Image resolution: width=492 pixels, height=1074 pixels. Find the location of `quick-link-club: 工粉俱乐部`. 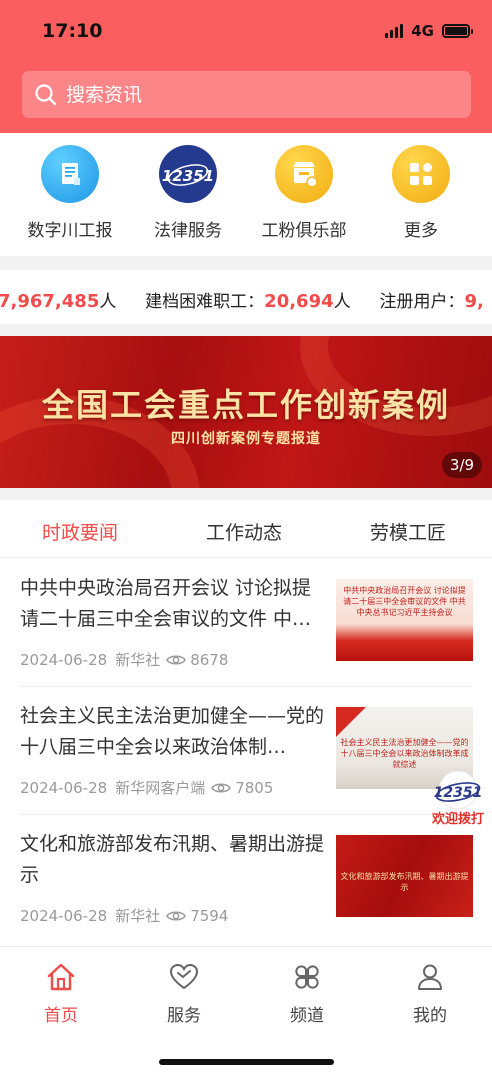

quick-link-club: 工粉俱乐部 is located at coordinates (304, 193).